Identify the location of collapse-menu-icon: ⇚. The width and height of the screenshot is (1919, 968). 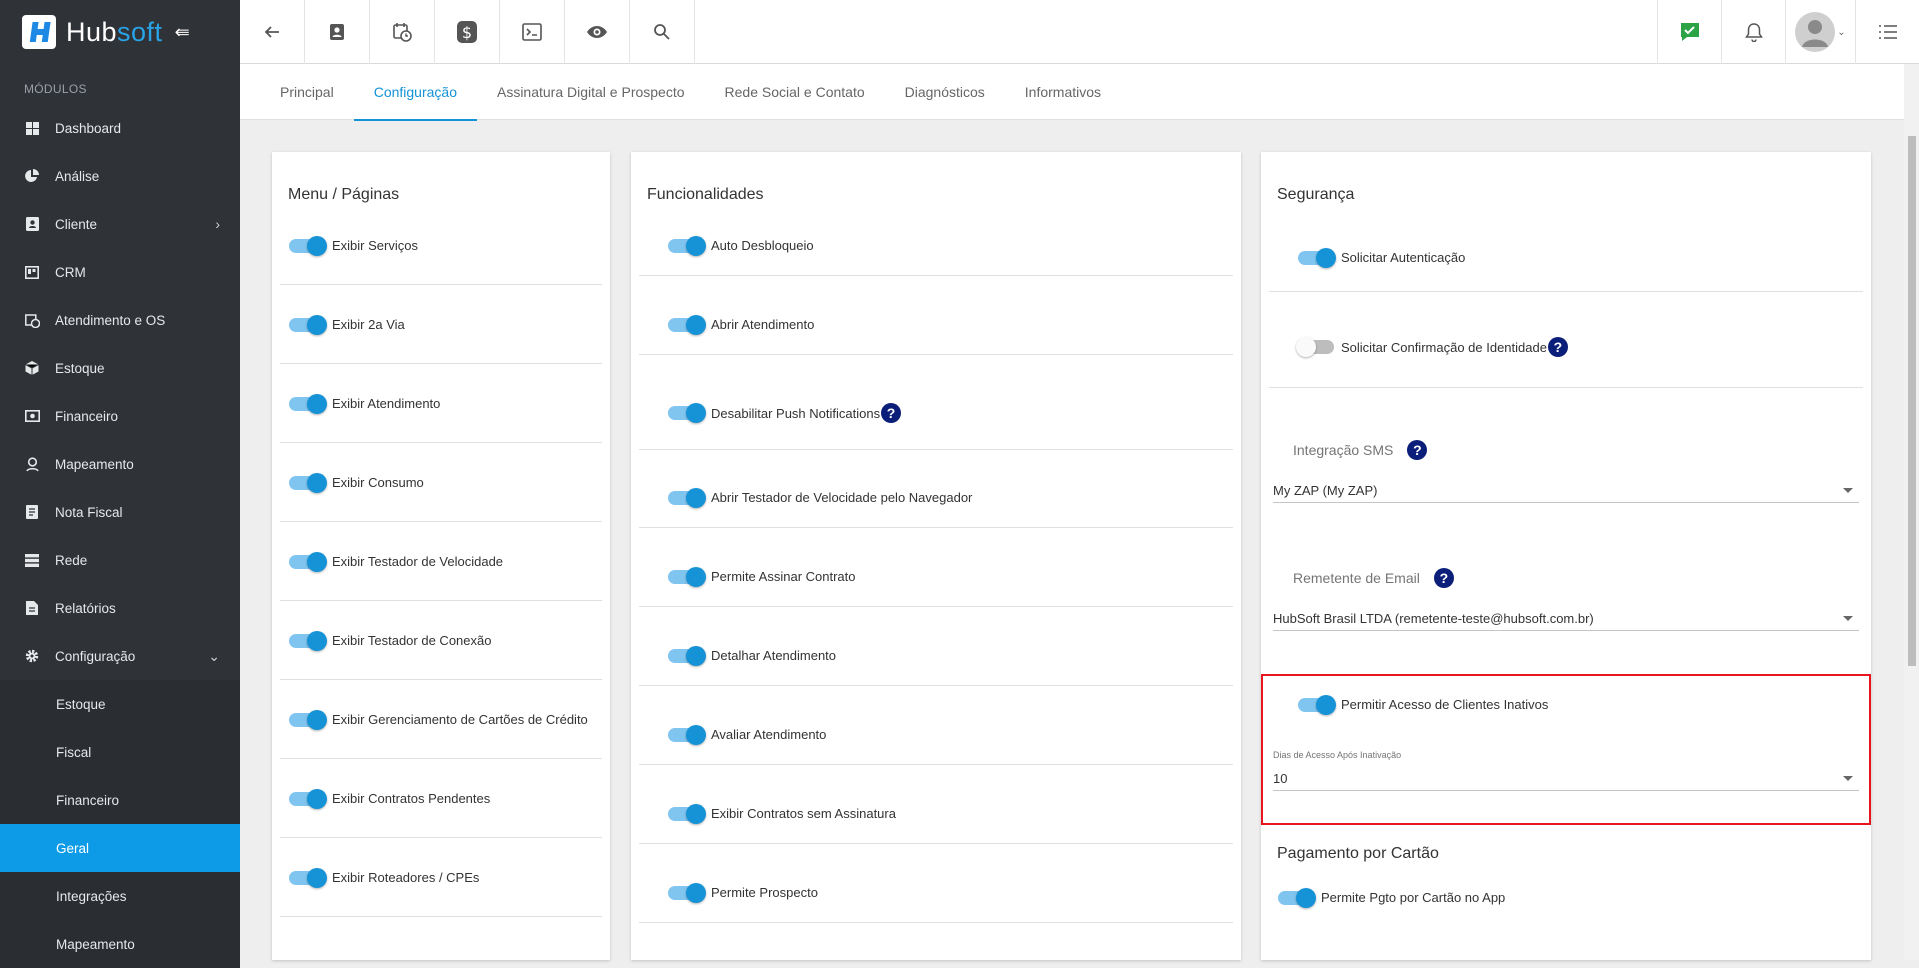
(182, 32).